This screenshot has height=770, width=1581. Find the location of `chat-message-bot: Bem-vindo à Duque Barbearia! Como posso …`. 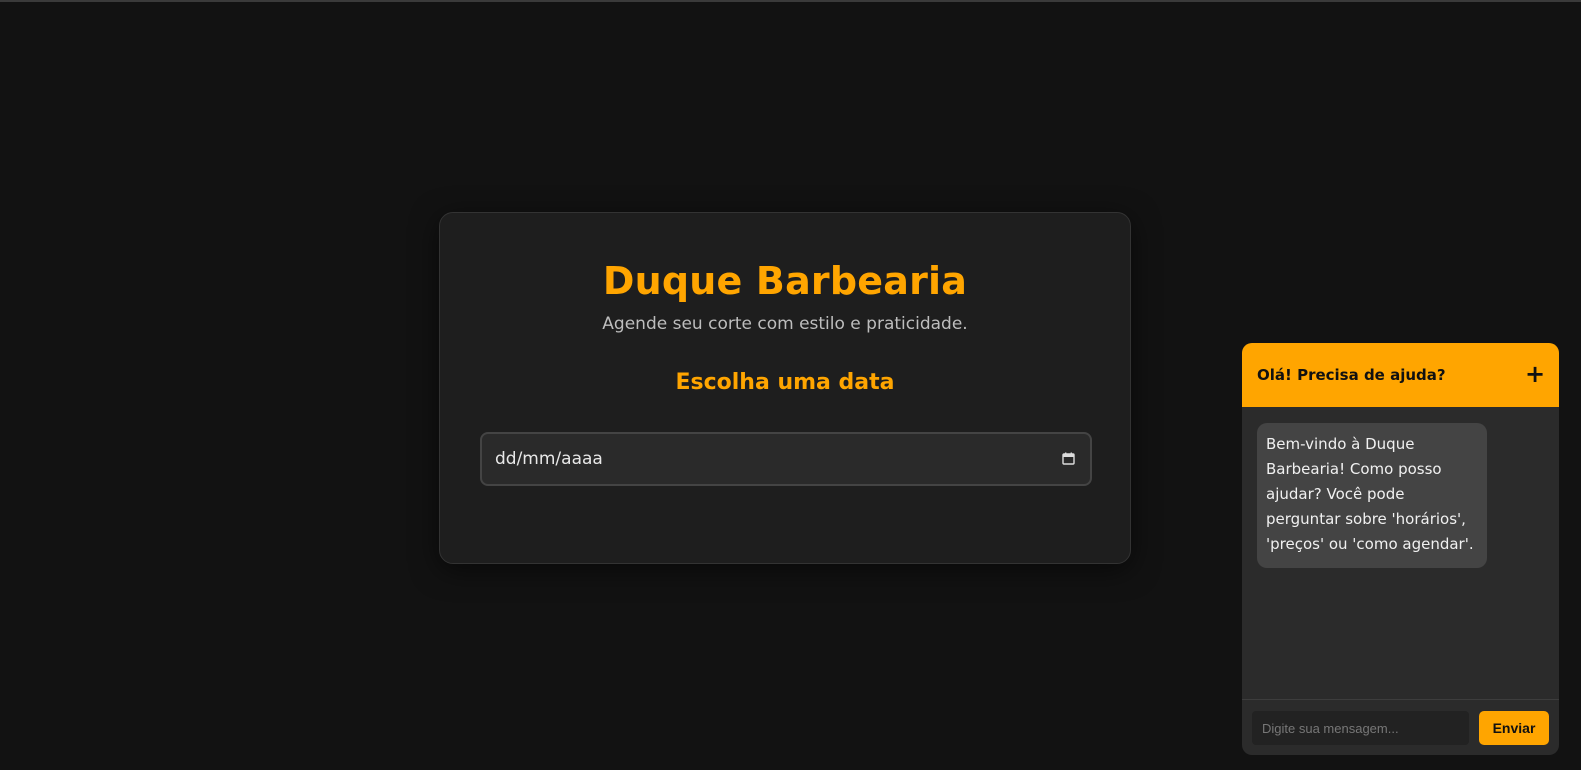

chat-message-bot: Bem-vindo à Duque Barbearia! Como posso … is located at coordinates (1372, 495).